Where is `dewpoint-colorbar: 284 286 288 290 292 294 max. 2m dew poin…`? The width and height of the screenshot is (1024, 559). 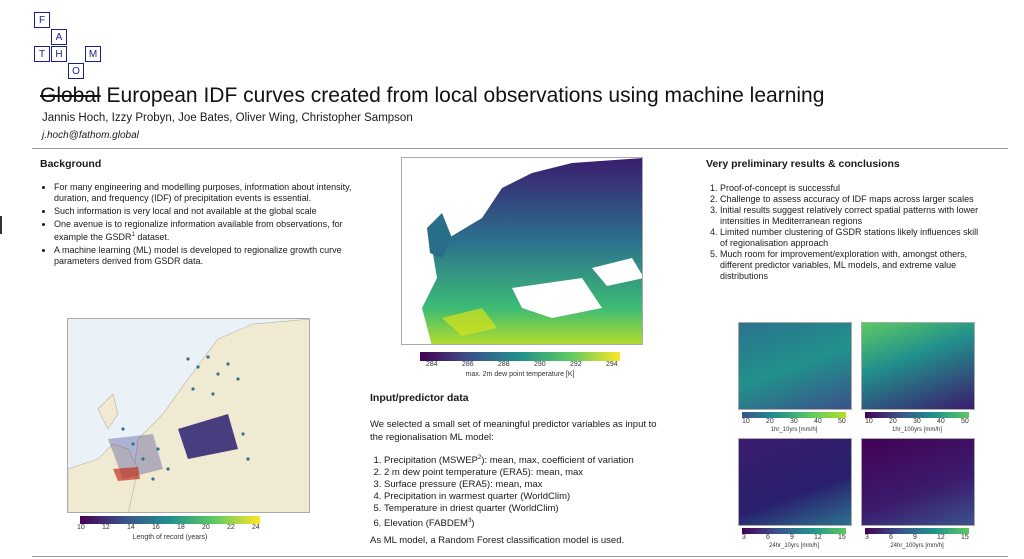
dewpoint-colorbar: 284 286 288 290 292 294 max. 2m dew poin… is located at coordinates (525, 365).